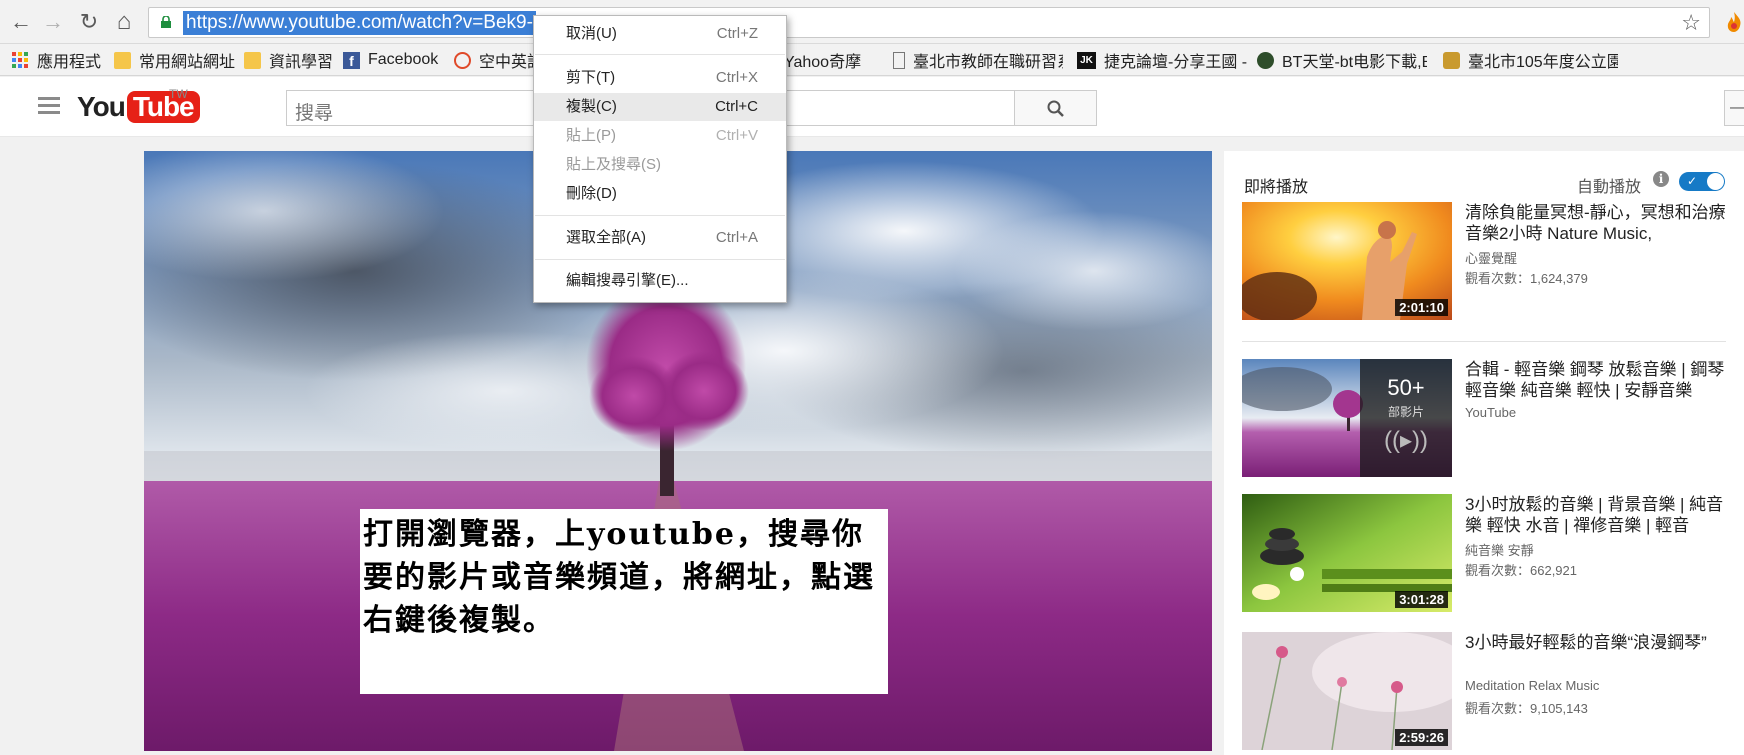 The image size is (1744, 755). I want to click on bookmark-label: 空中英語, so click(506, 62).